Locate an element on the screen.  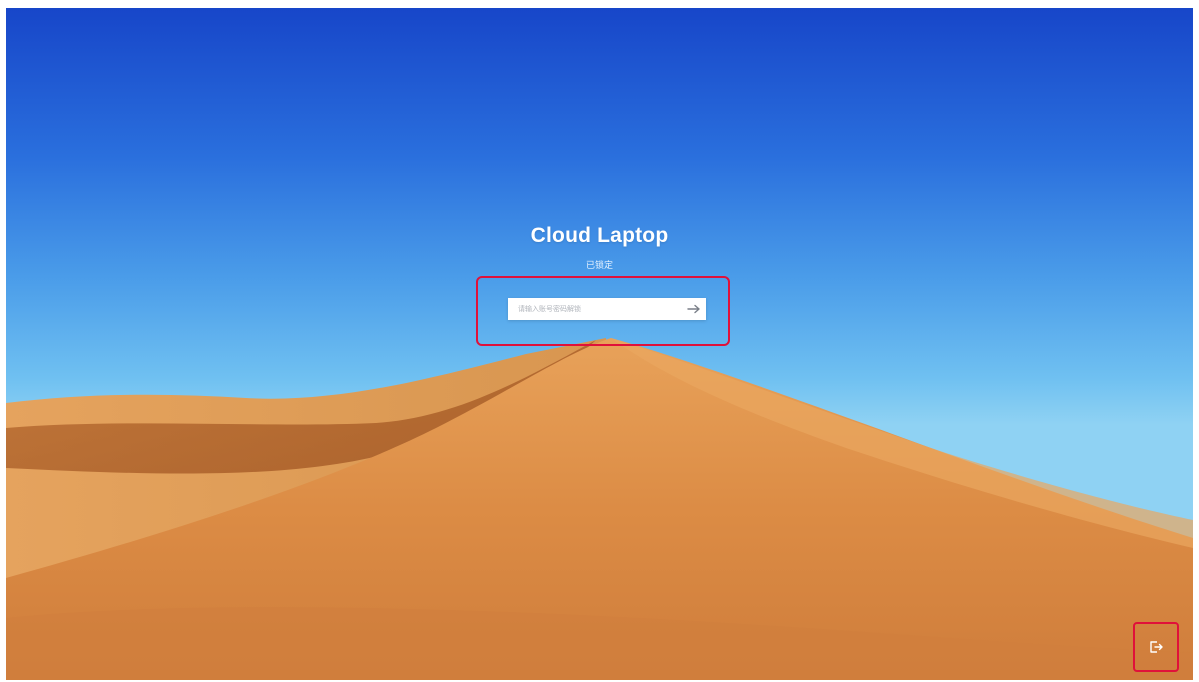
unlock-input is located at coordinates (595, 309).